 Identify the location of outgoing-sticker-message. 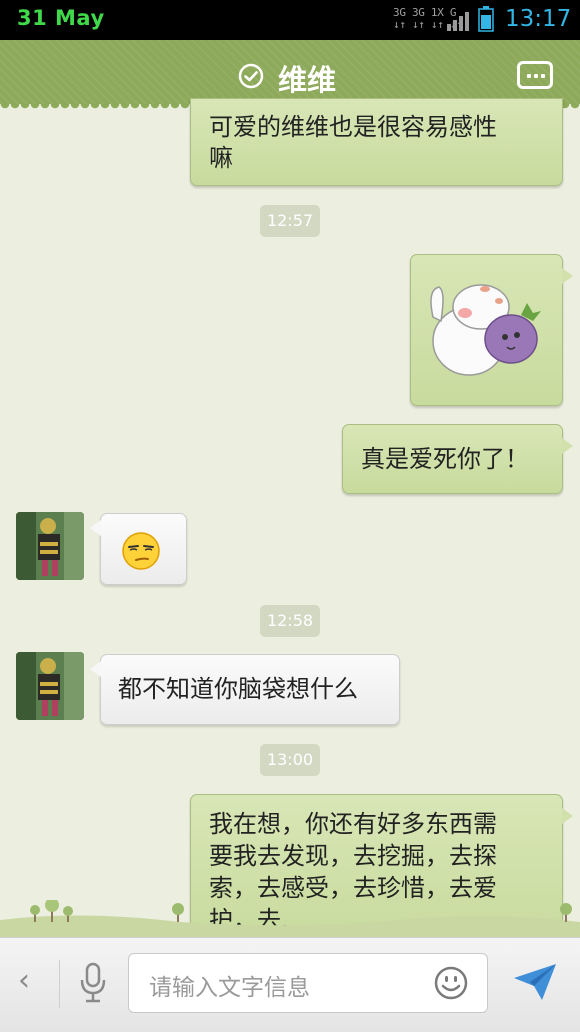
(486, 330).